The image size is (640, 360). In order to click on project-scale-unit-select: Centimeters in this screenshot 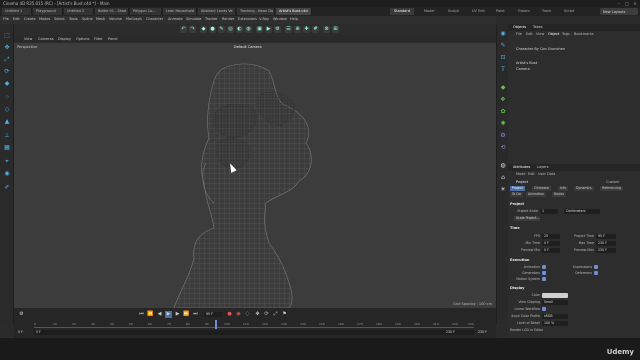, I will do `click(582, 211)`.